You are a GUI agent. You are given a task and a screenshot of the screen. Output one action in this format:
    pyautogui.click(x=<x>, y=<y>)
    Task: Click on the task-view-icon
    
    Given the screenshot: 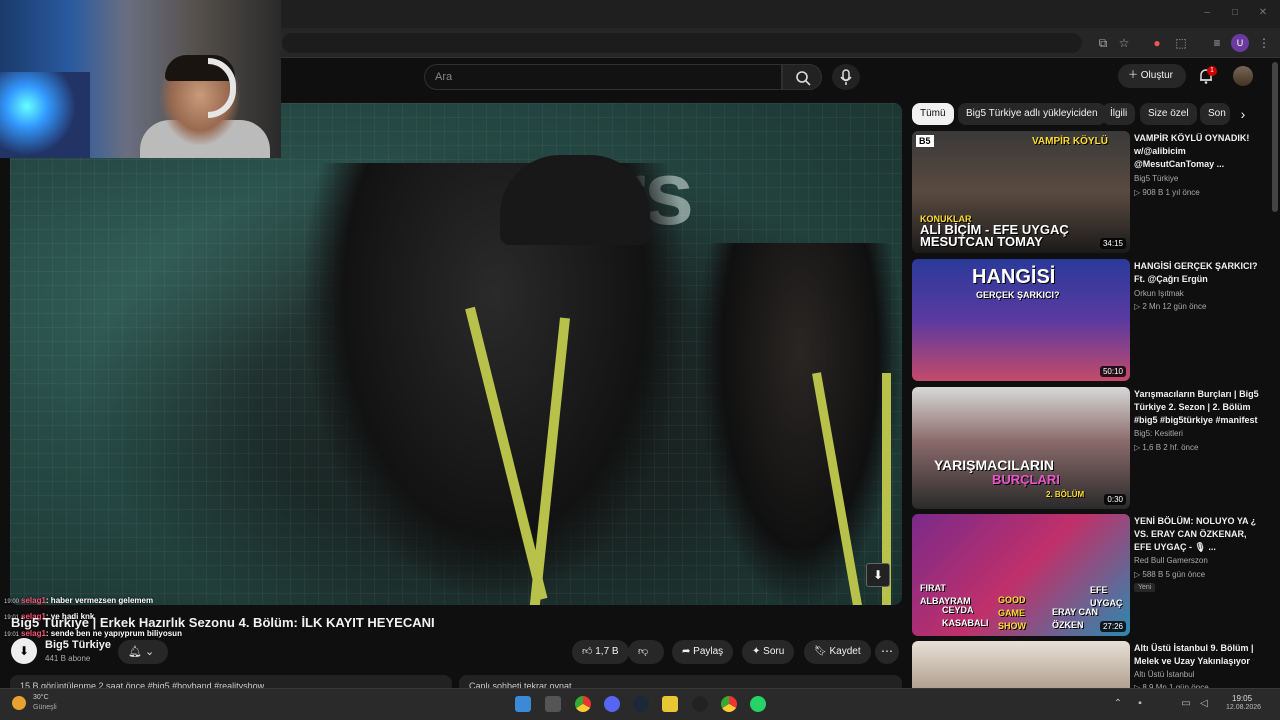 What is the action you would take?
    pyautogui.click(x=553, y=704)
    